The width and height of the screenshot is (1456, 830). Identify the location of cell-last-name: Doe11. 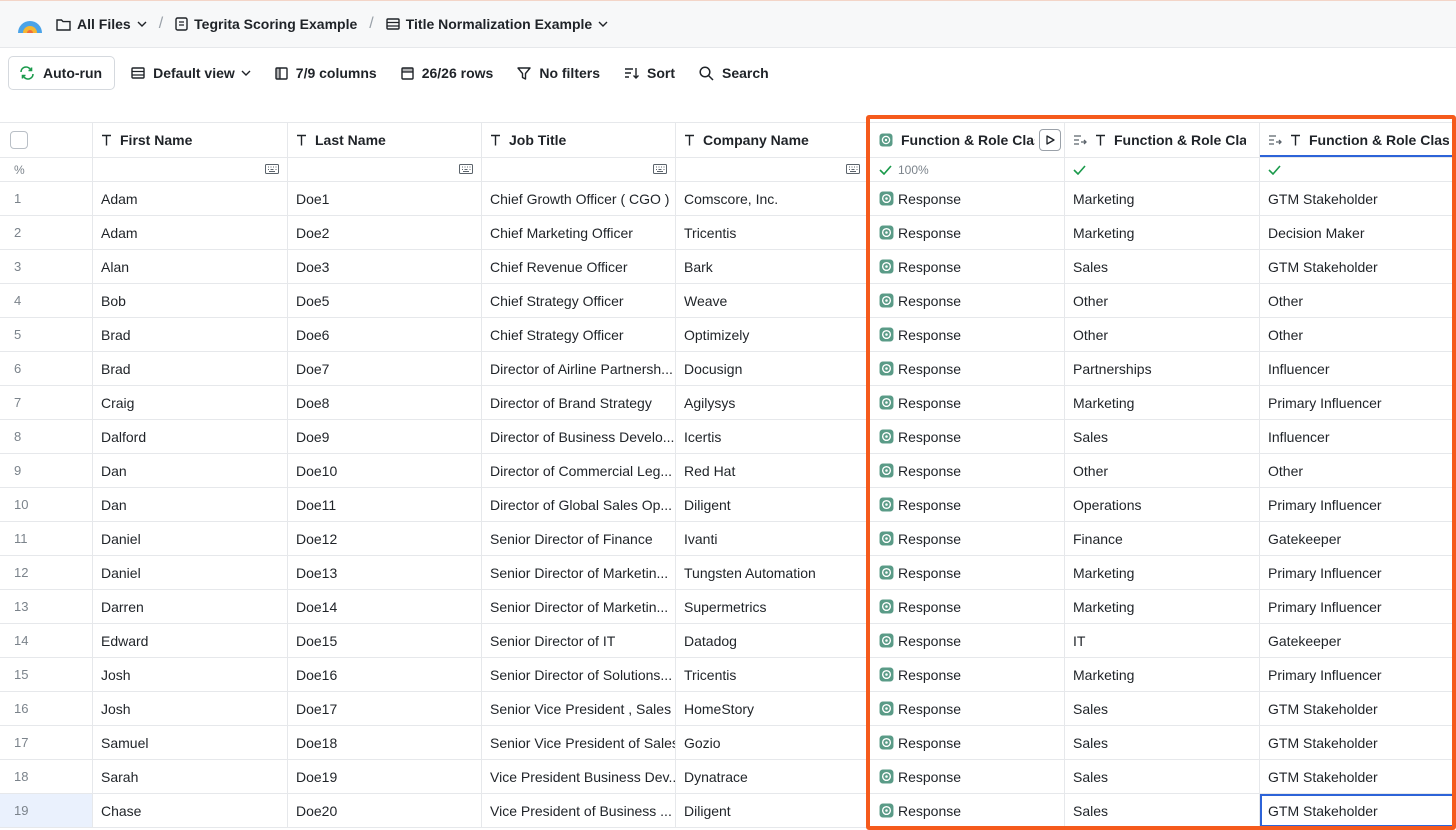
(385, 504).